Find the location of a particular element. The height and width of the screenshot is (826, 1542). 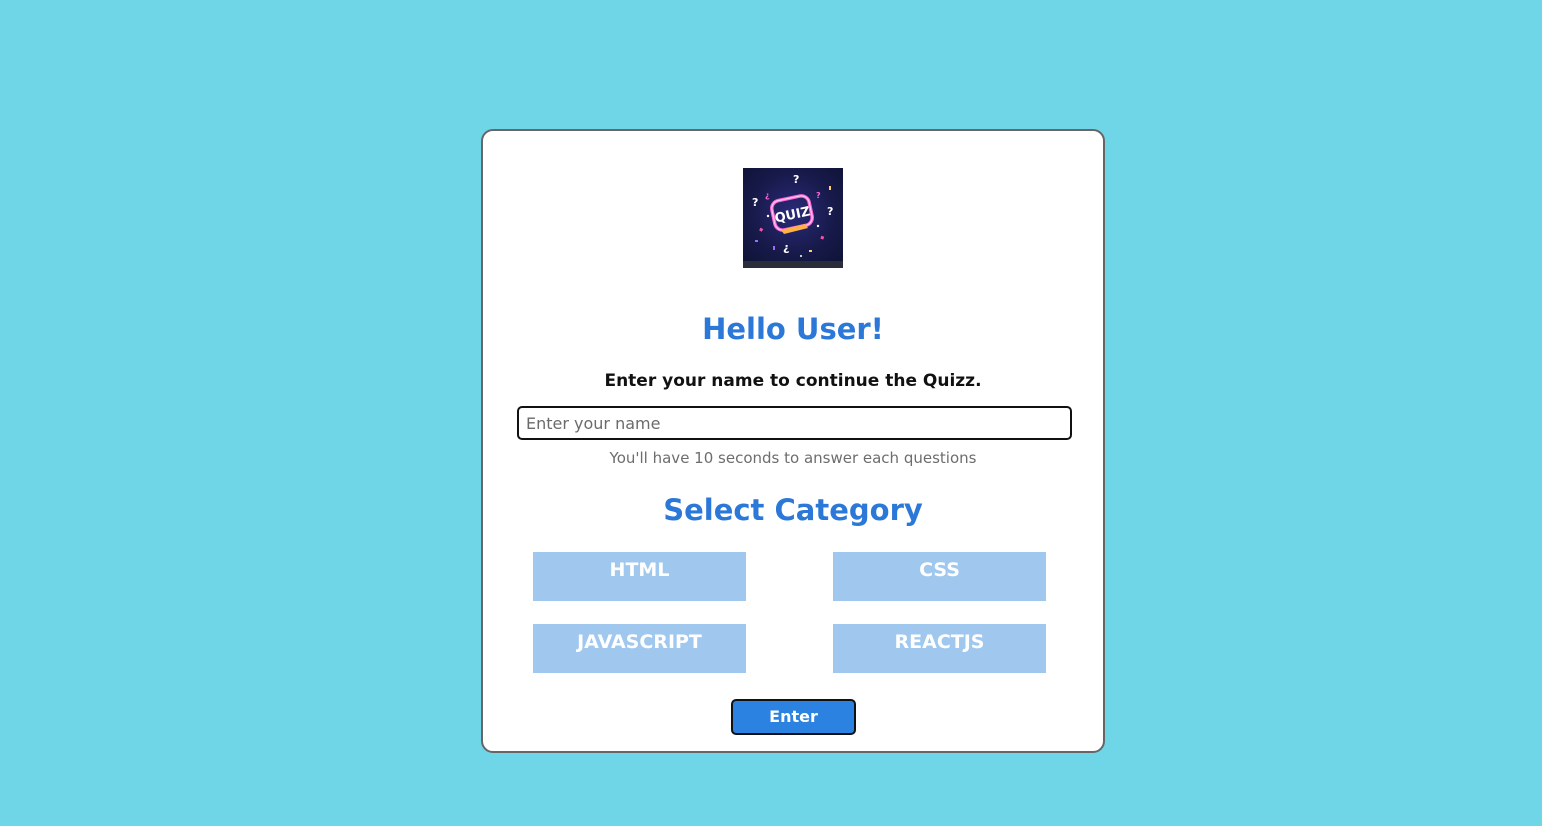

name-instruction: Enter your name to continue the Quizz. is located at coordinates (793, 381).